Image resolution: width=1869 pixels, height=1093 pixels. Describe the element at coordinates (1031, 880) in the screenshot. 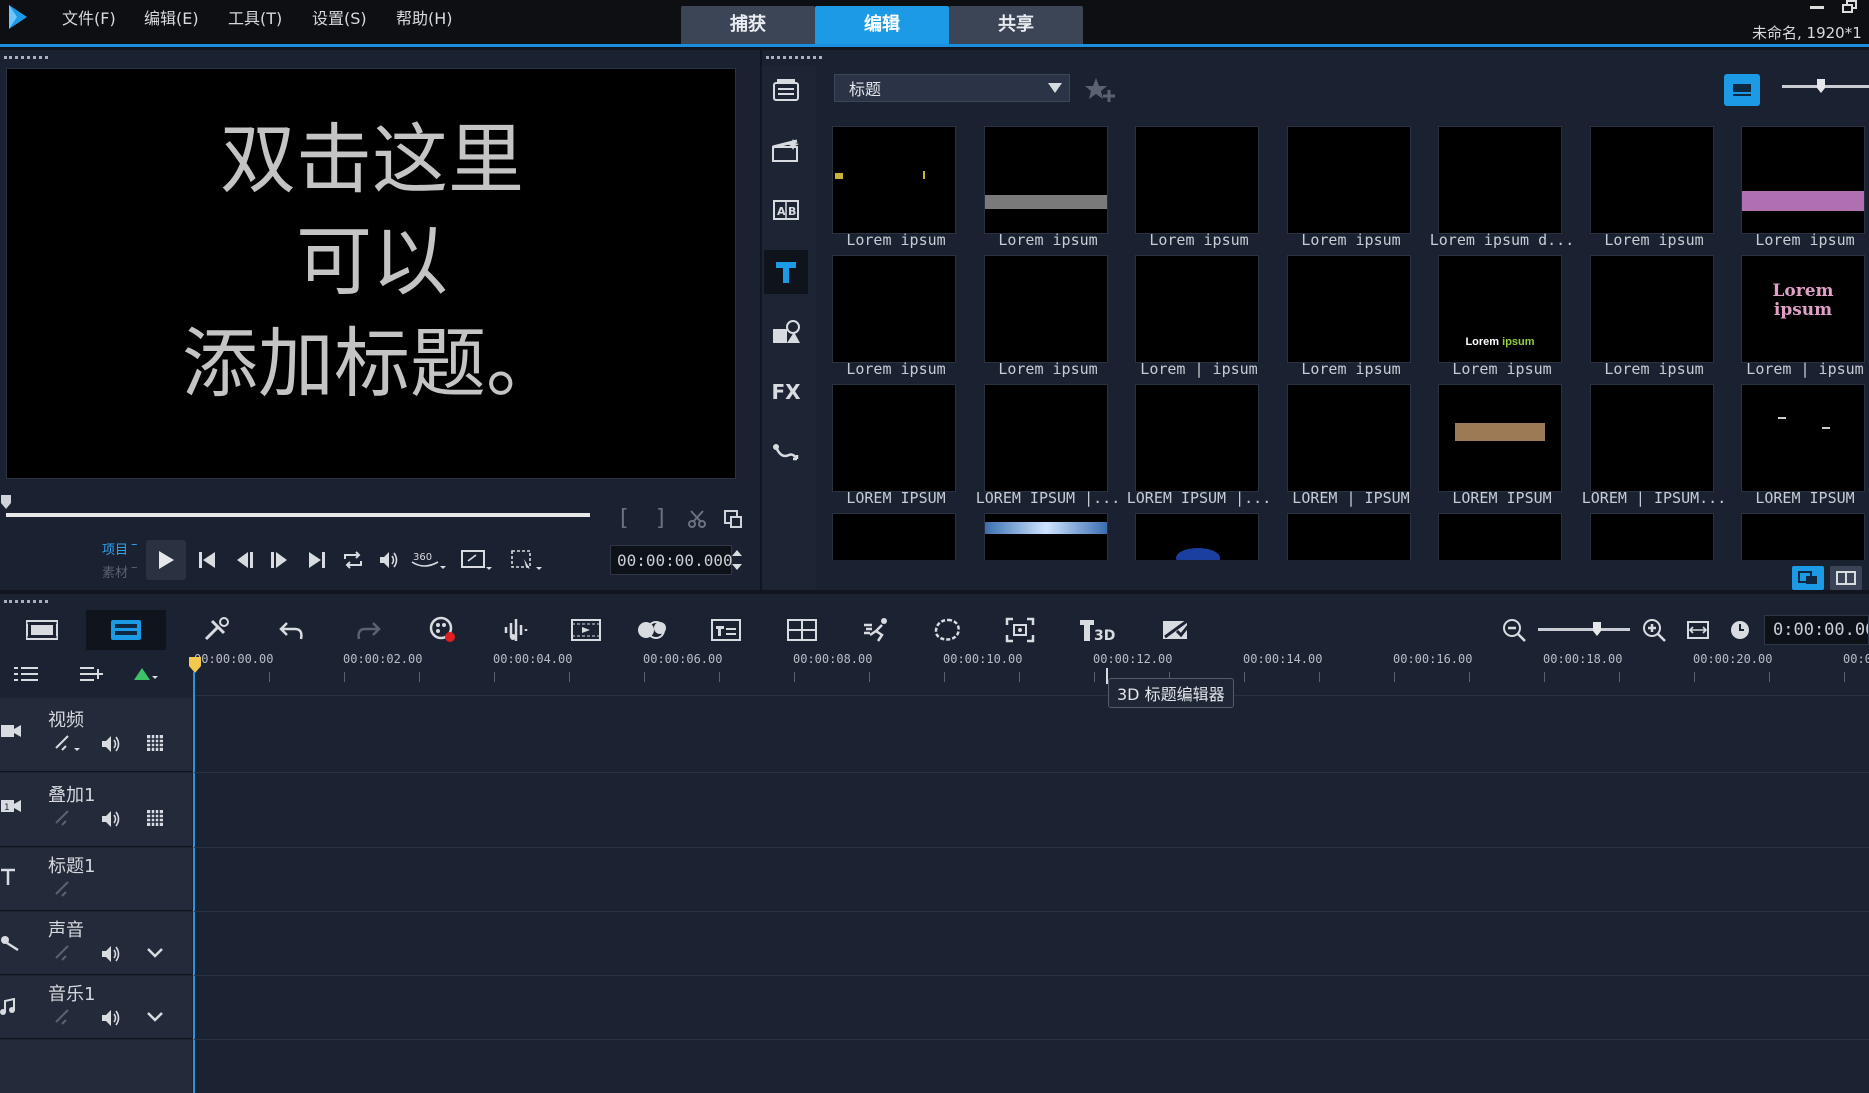

I see `timeline-track-title` at that location.